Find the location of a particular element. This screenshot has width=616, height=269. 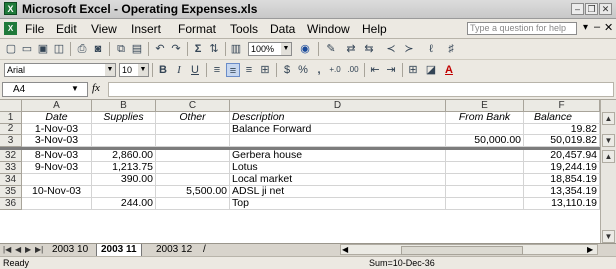

menu-view: View is located at coordinates (104, 29).